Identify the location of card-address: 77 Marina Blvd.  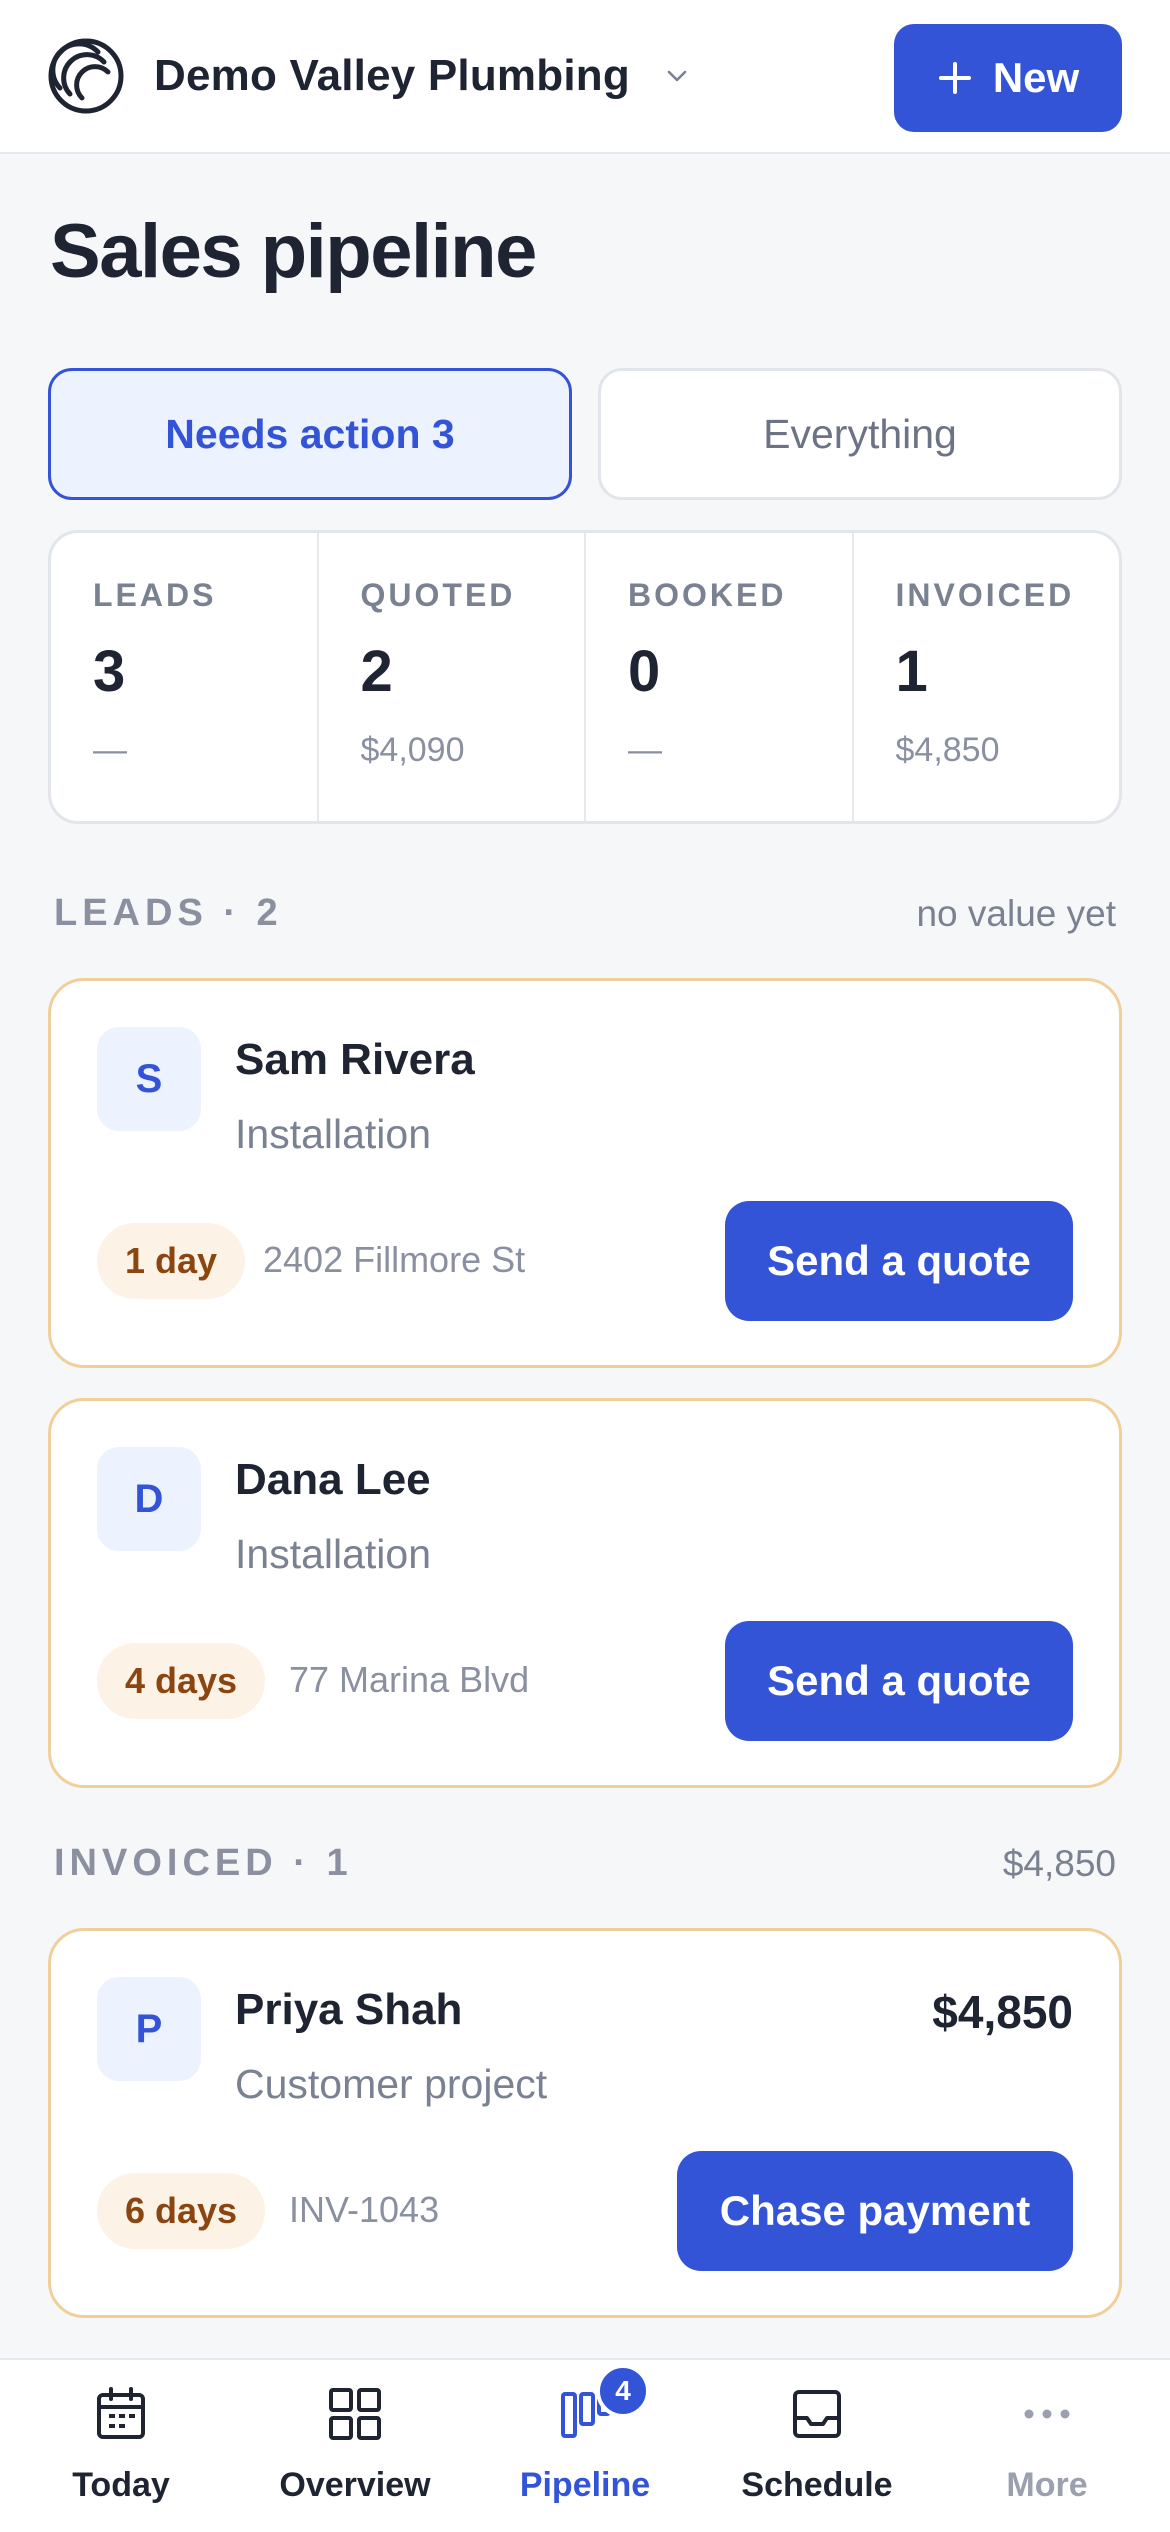
(409, 1679).